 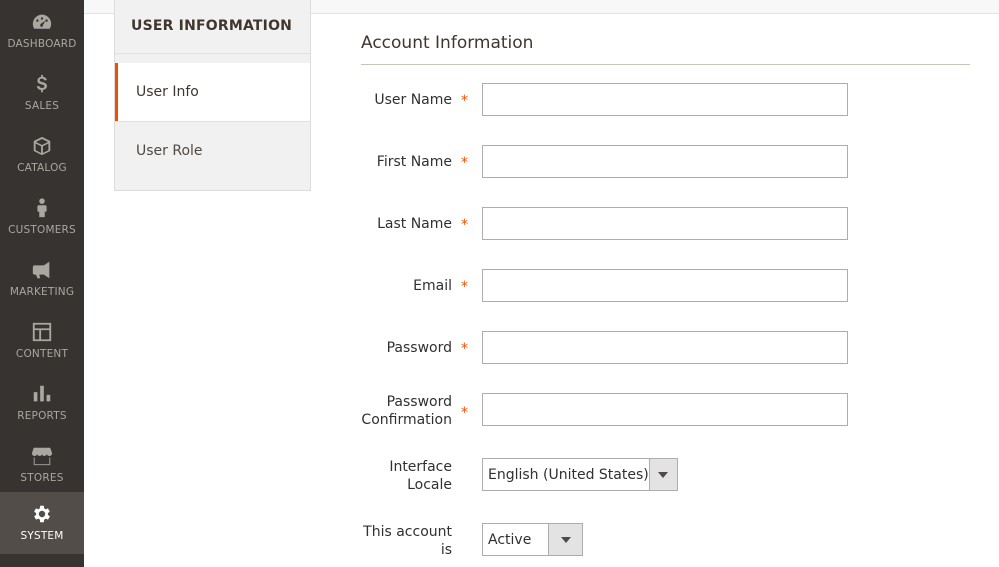 What do you see at coordinates (42, 106) in the screenshot?
I see `nav-label: SALES` at bounding box center [42, 106].